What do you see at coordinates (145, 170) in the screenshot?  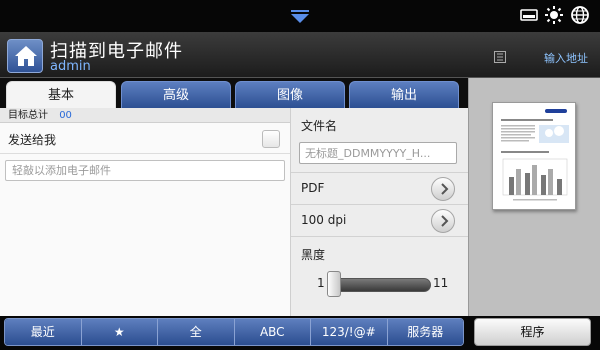 I see `email-input: 轻敲以添加电子邮件` at bounding box center [145, 170].